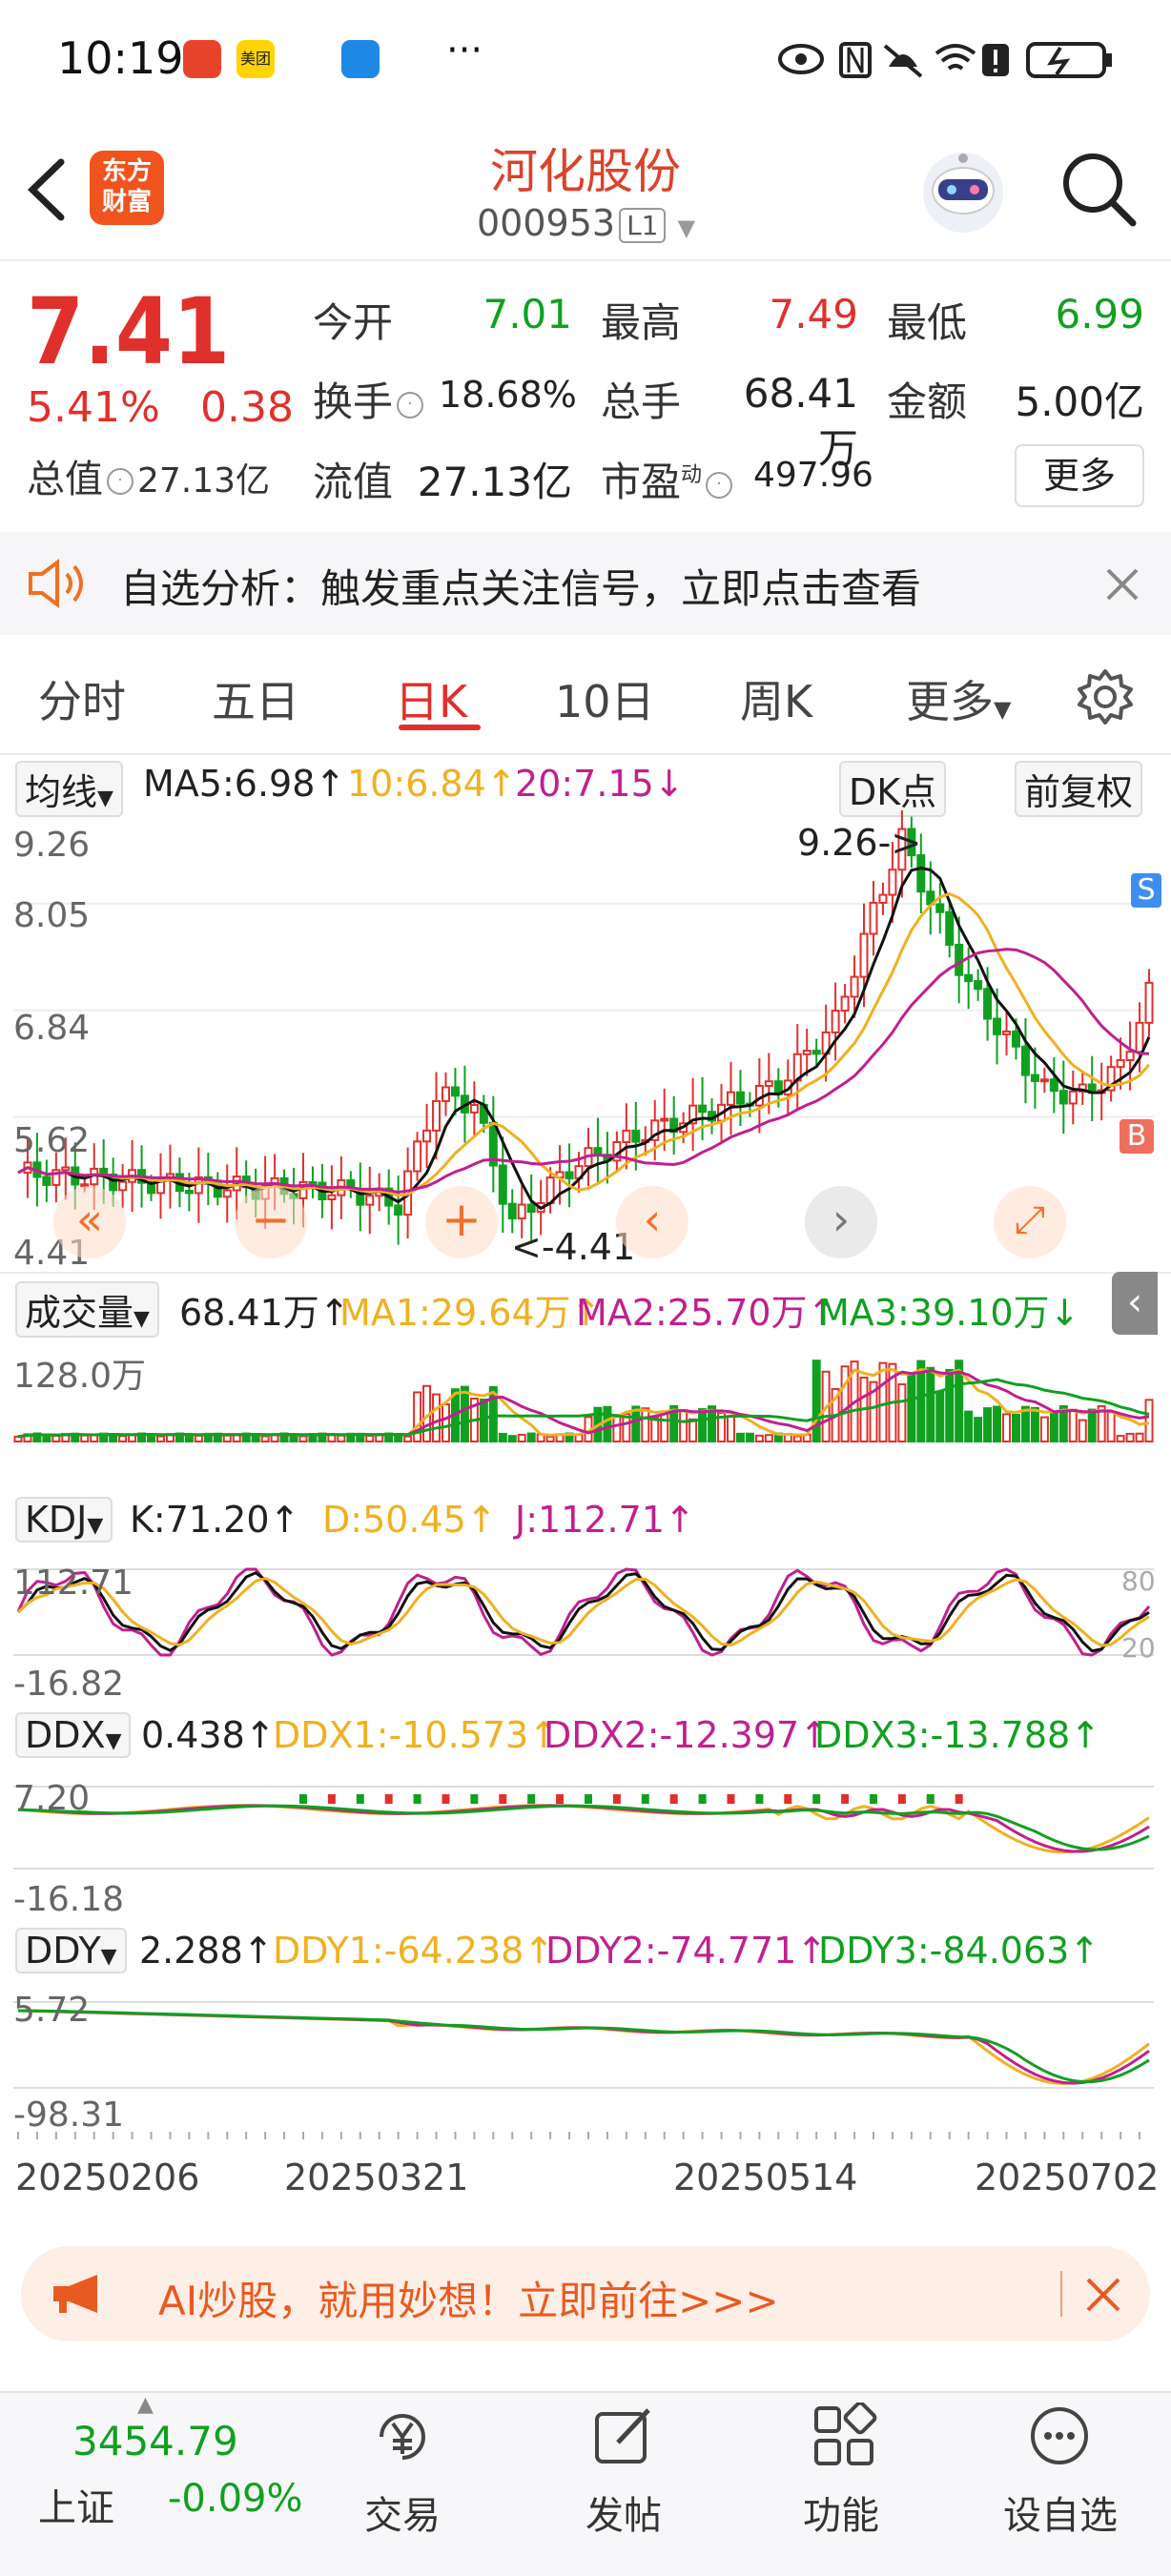 This screenshot has width=1171, height=2576. What do you see at coordinates (1098, 189) in the screenshot?
I see `search-icon` at bounding box center [1098, 189].